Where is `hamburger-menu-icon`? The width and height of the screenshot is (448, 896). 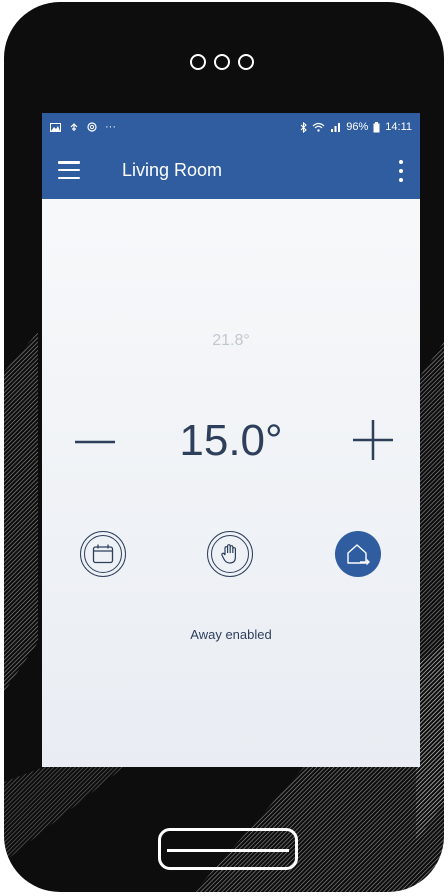 hamburger-menu-icon is located at coordinates (69, 170).